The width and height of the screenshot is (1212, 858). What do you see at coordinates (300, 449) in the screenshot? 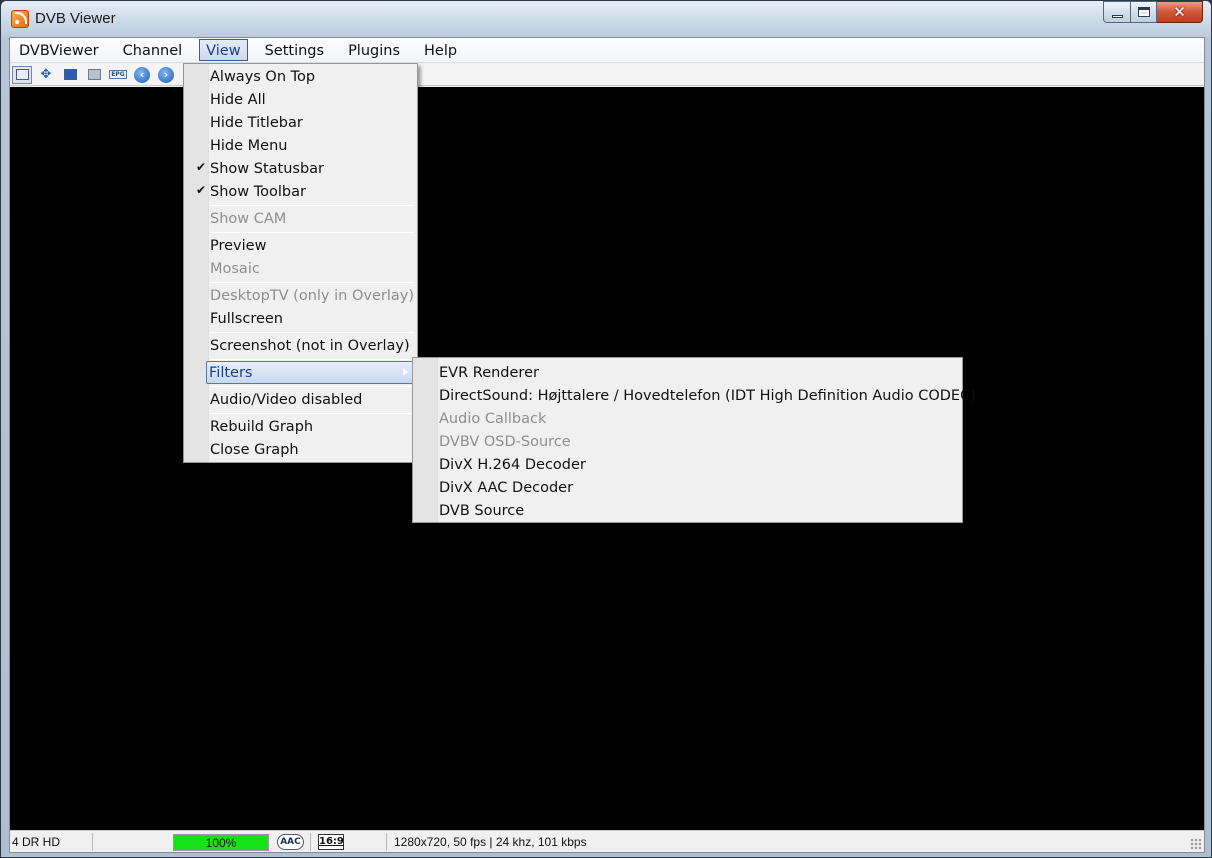
I see `menu-item-close-graph: Close Graph` at bounding box center [300, 449].